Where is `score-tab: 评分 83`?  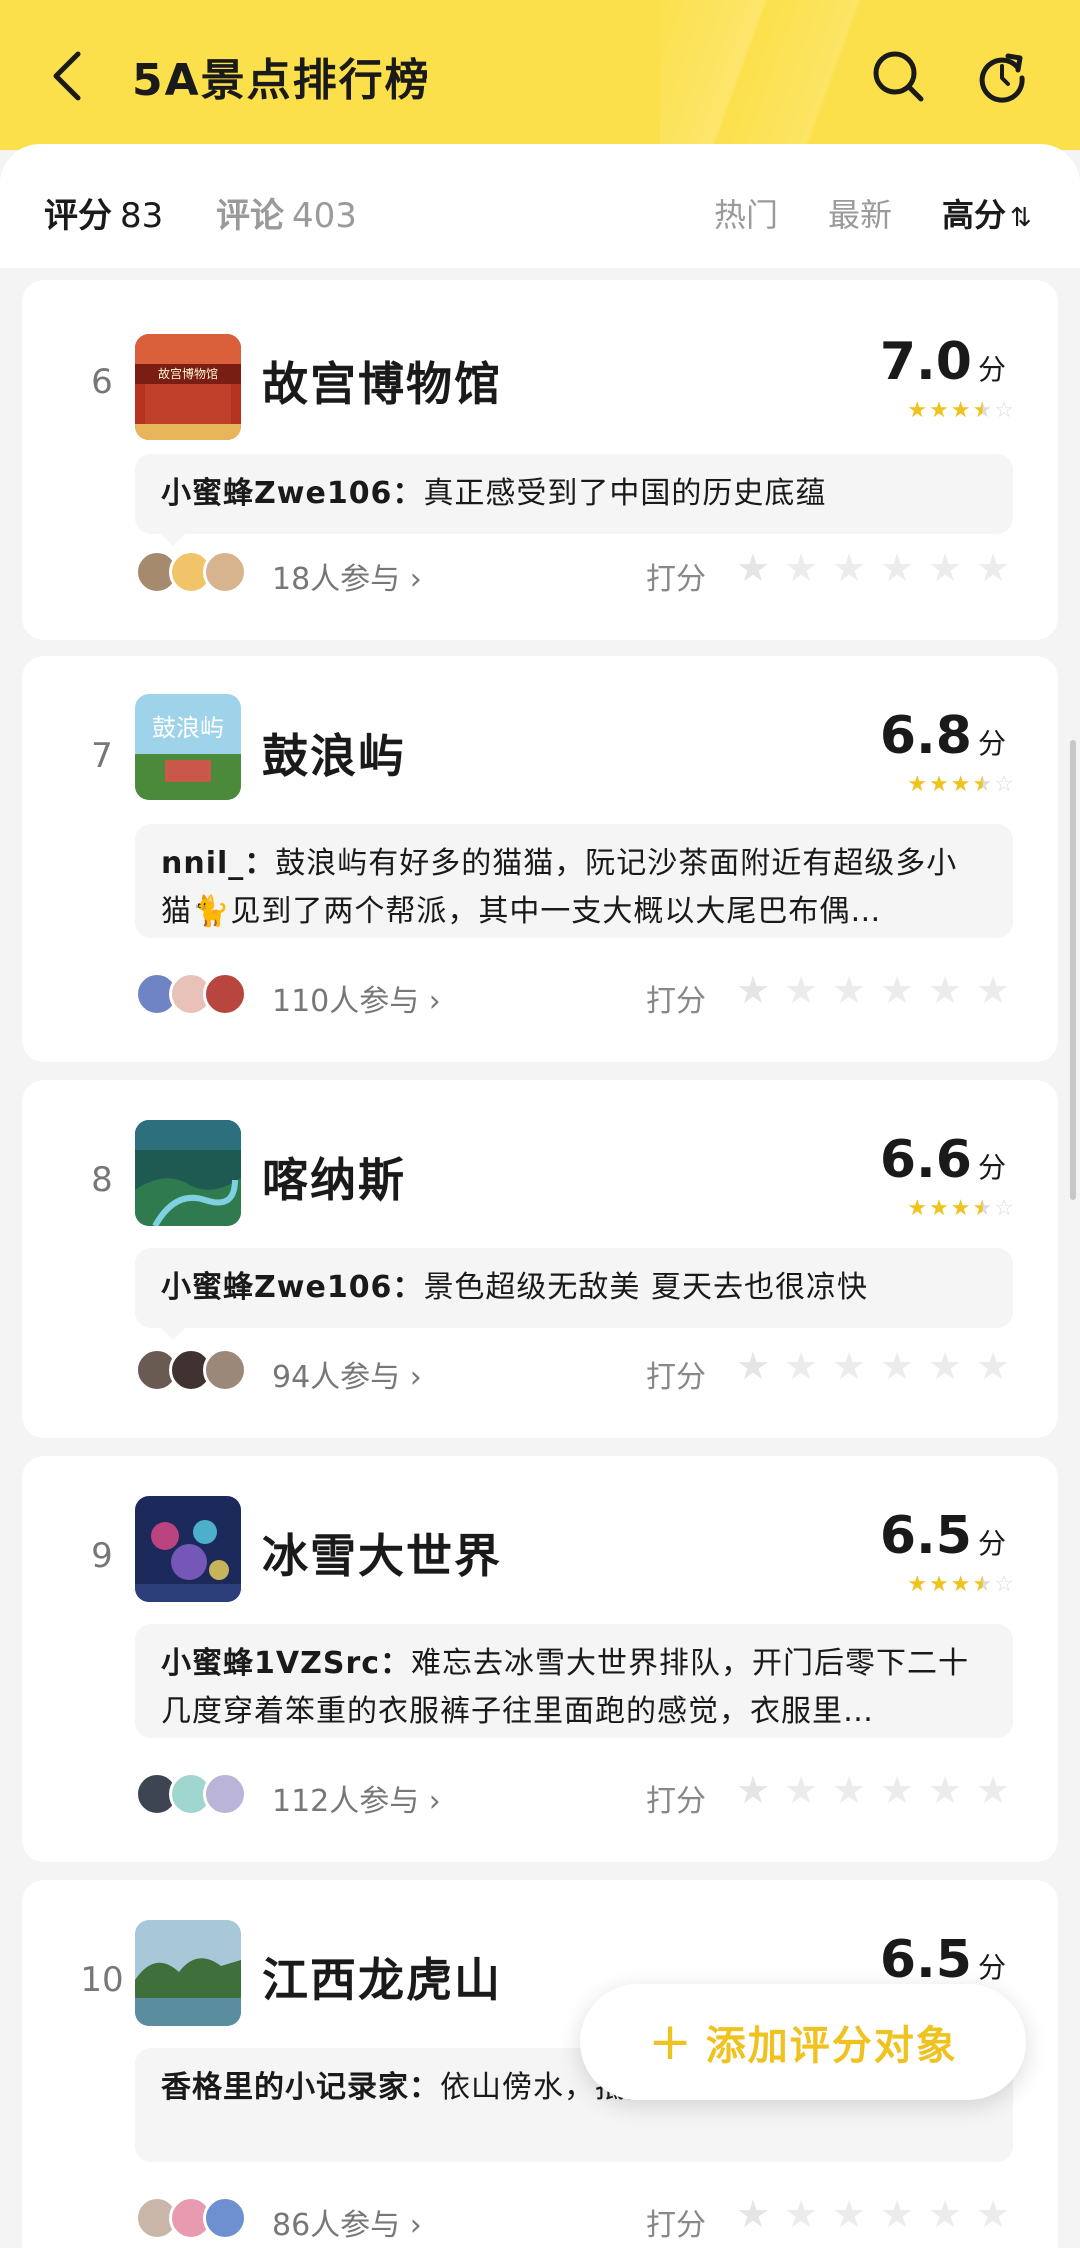 score-tab: 评分 83 is located at coordinates (103, 212).